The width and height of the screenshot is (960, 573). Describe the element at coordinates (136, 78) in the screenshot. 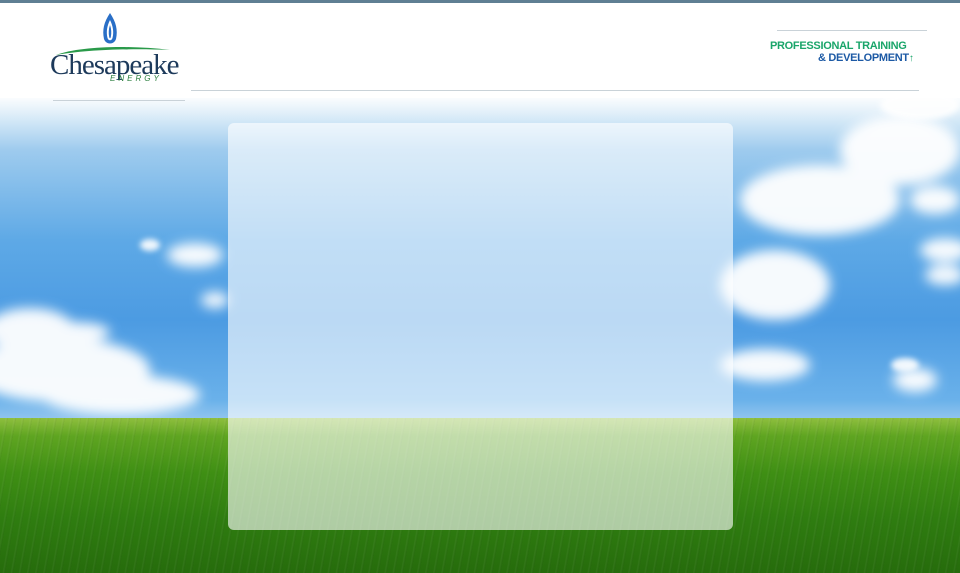

I see `logo-subtitle: ENERGY` at that location.